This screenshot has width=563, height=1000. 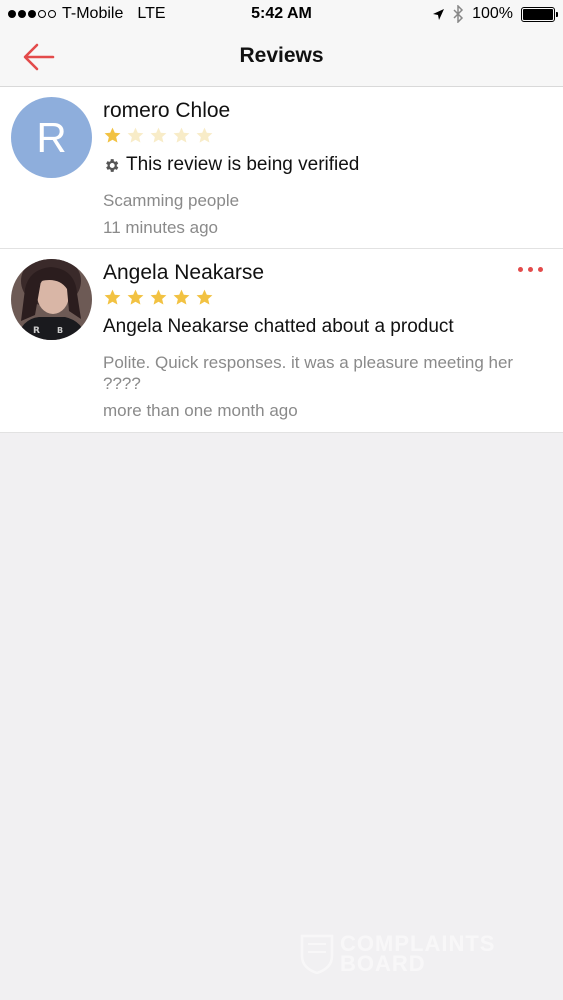 I want to click on verification-text: This review is being verified, so click(x=243, y=164).